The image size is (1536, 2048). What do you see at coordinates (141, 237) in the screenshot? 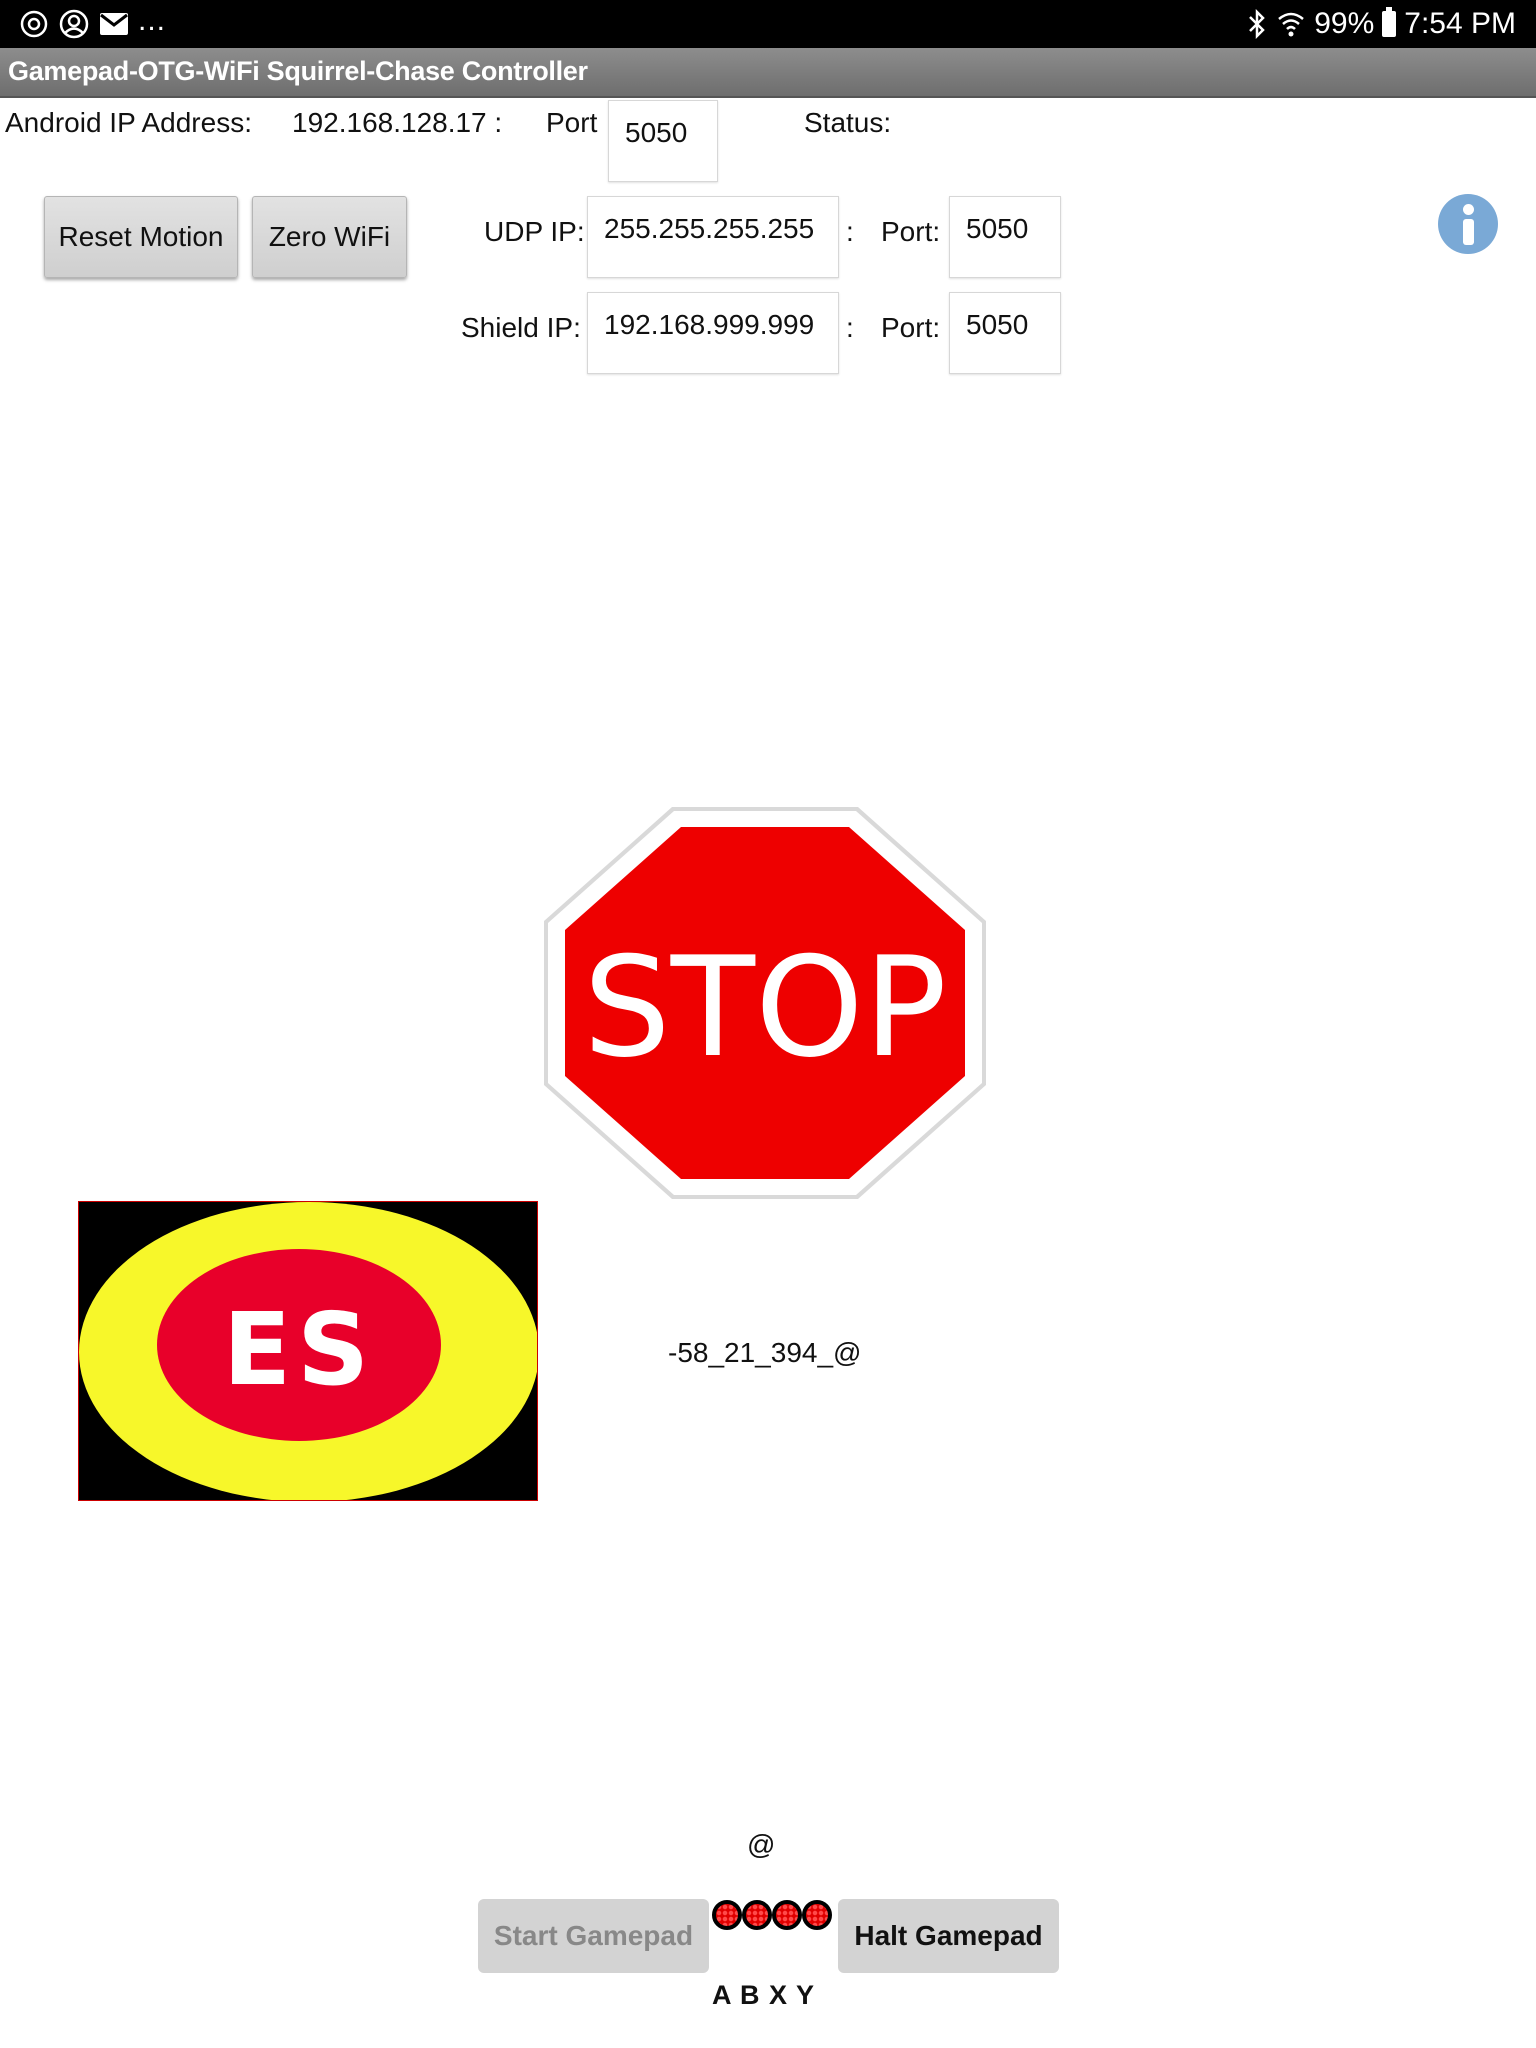
I see `reset-motion-button: Reset Motion` at bounding box center [141, 237].